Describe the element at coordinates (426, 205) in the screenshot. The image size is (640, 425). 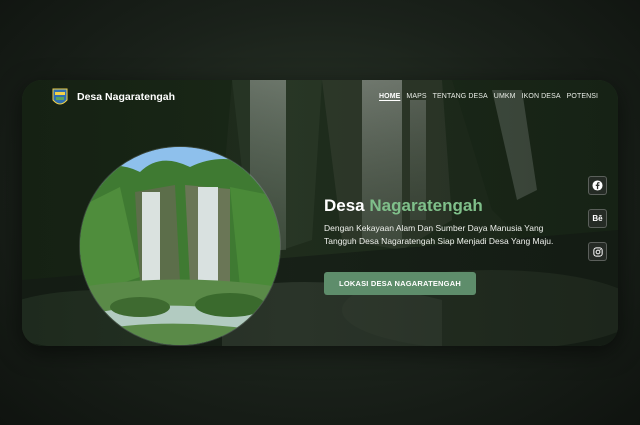
I see `hero-title-part2: Nagaratengah` at that location.